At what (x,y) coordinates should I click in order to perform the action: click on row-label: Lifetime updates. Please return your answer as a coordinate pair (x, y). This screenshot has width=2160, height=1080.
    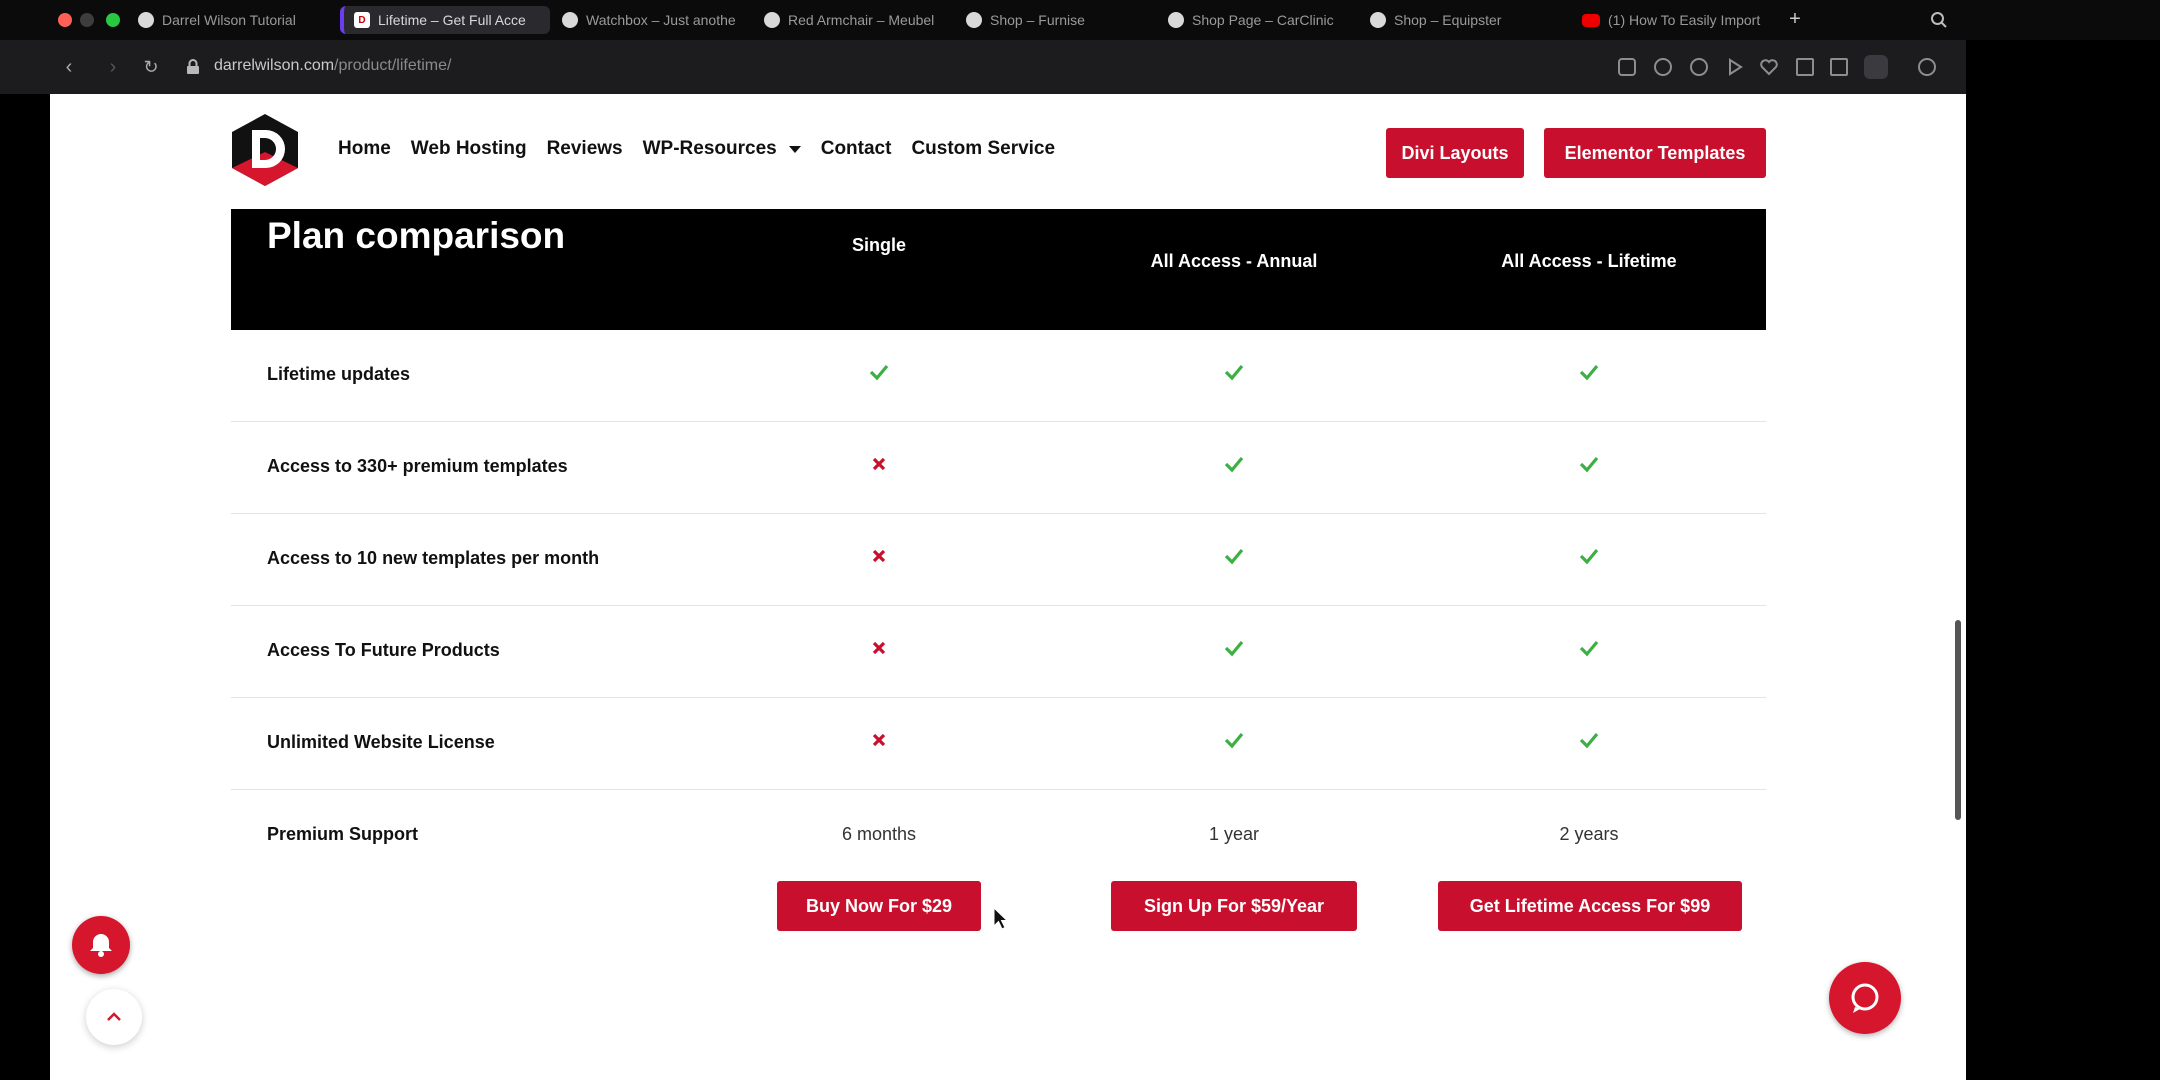
    Looking at the image, I should click on (339, 374).